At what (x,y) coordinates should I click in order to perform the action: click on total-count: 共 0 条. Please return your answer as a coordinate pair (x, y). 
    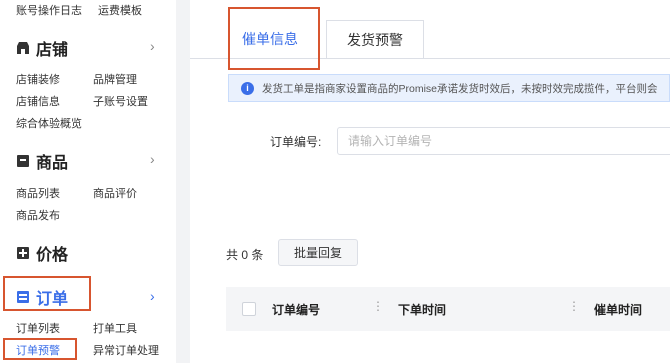
    Looking at the image, I should click on (245, 255).